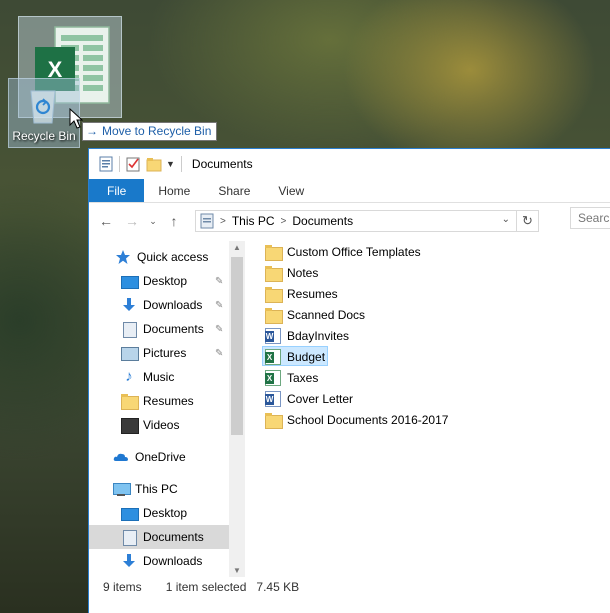 The width and height of the screenshot is (610, 613). Describe the element at coordinates (349, 164) in the screenshot. I see `title-bar: ▼ Documents` at that location.